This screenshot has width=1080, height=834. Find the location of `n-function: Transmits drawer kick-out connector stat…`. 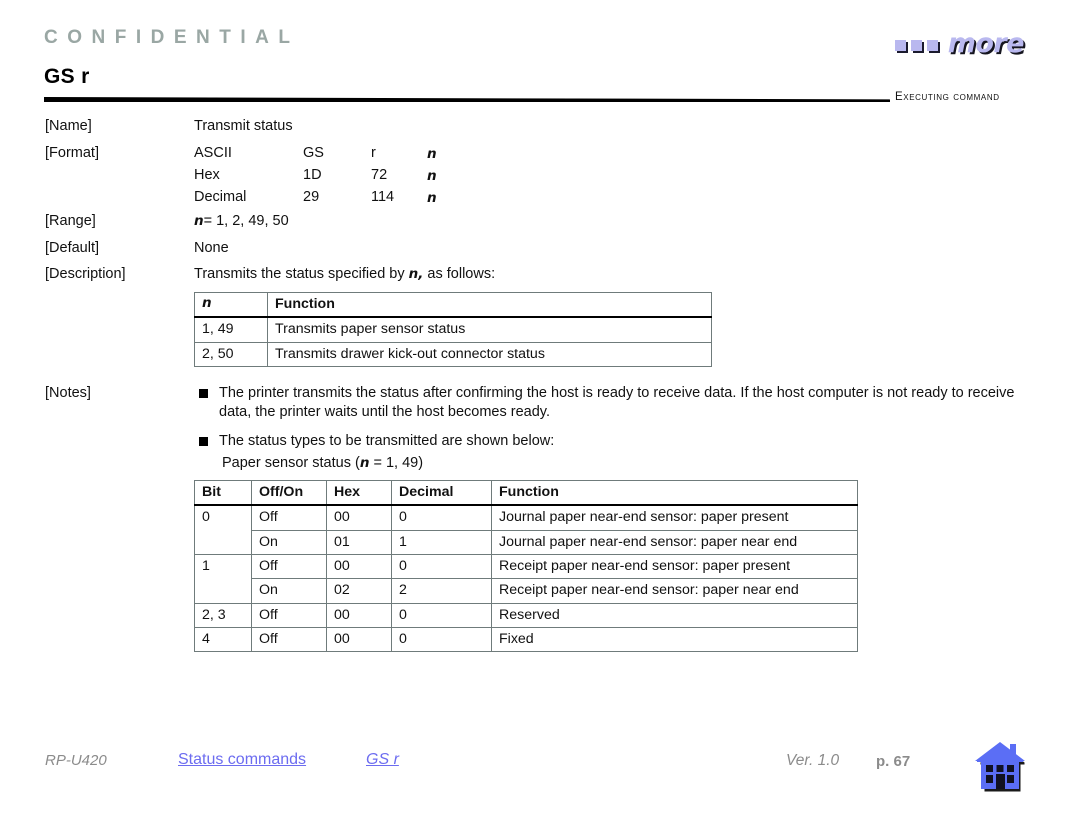

n-function: Transmits drawer kick-out connector stat… is located at coordinates (489, 354).